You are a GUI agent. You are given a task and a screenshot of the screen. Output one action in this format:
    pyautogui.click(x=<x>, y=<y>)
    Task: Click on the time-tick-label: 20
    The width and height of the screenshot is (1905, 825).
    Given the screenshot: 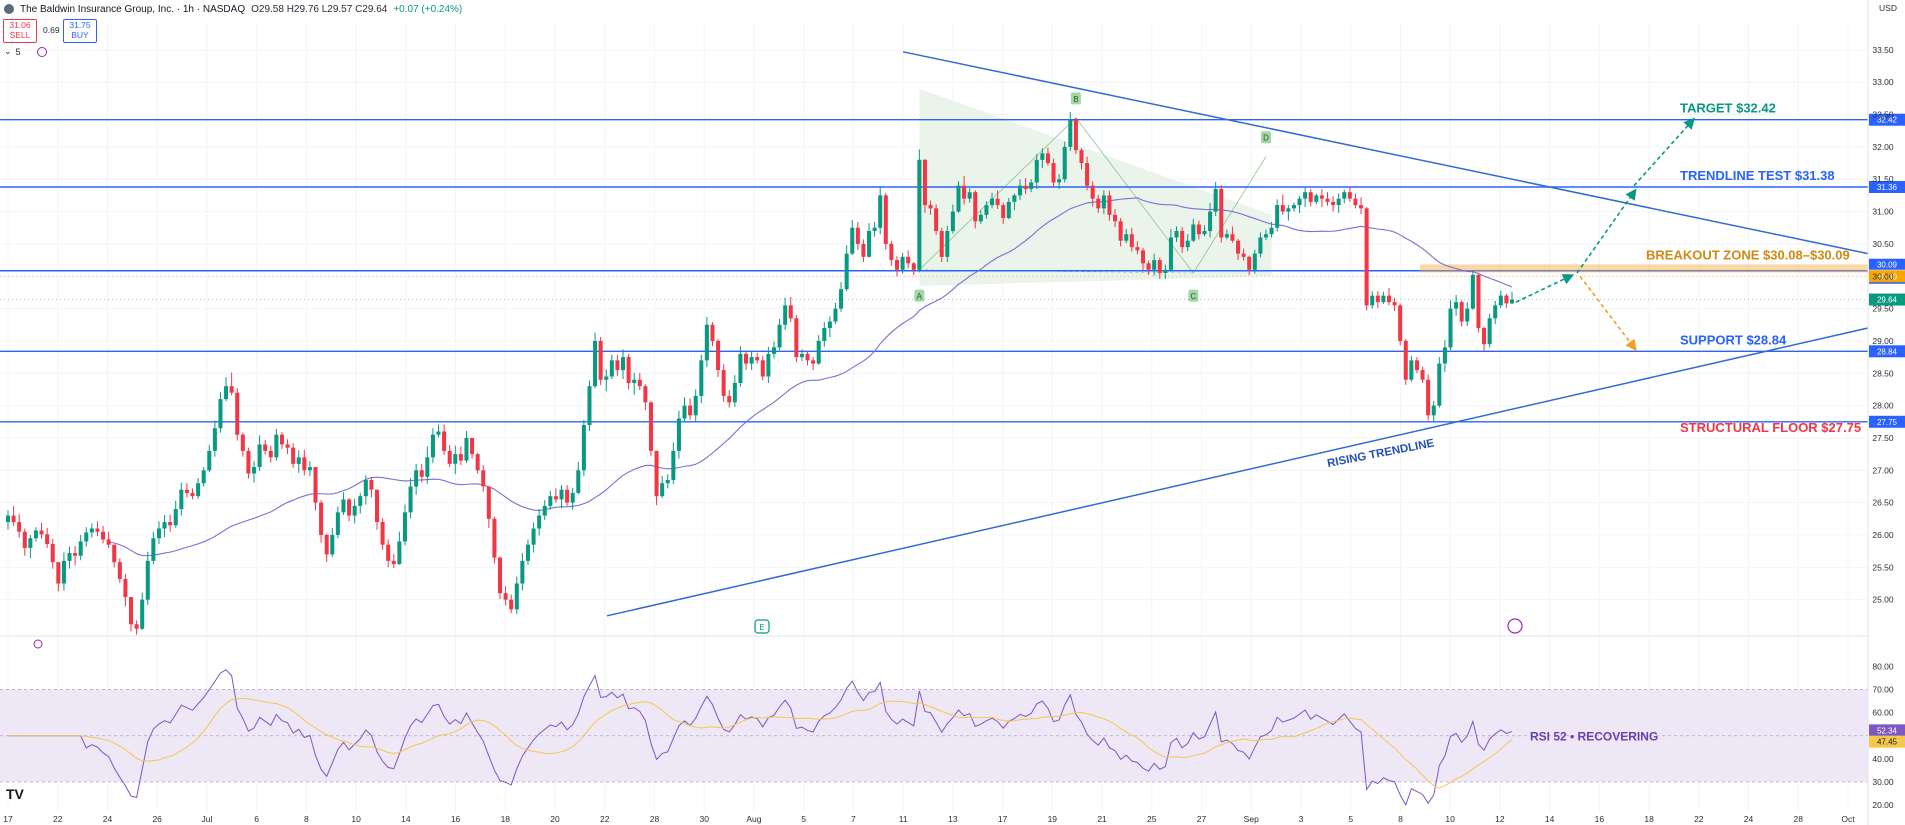 What is the action you would take?
    pyautogui.click(x=555, y=819)
    